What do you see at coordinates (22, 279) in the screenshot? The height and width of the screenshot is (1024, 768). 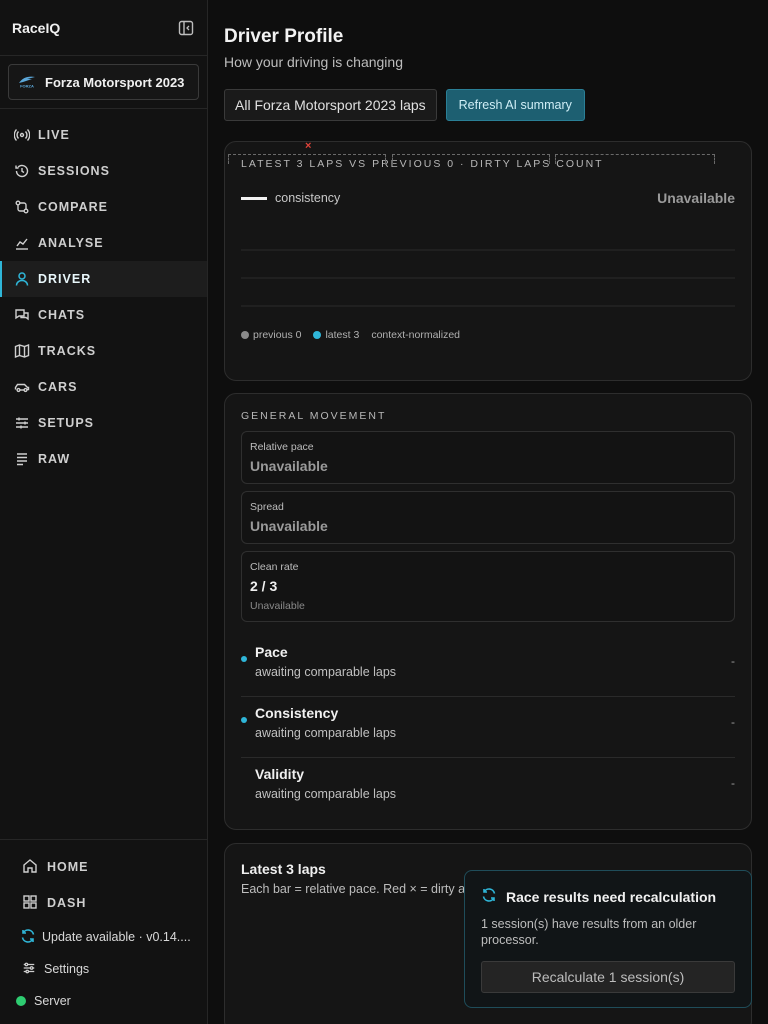 I see `user-icon` at bounding box center [22, 279].